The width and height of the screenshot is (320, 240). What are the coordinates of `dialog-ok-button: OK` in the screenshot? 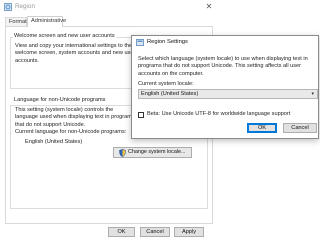 It's located at (262, 128).